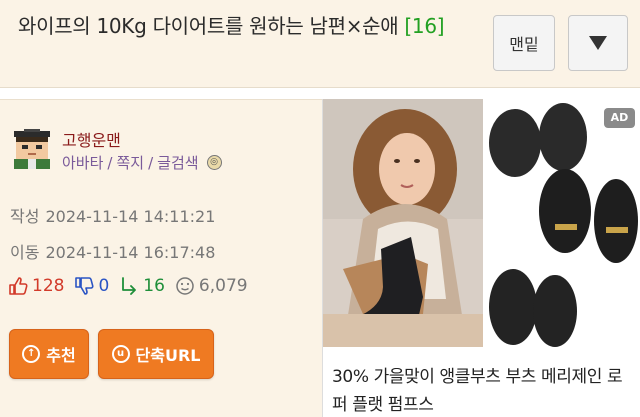  Describe the element at coordinates (223, 286) in the screenshot. I see `view-count: 6,079` at that location.